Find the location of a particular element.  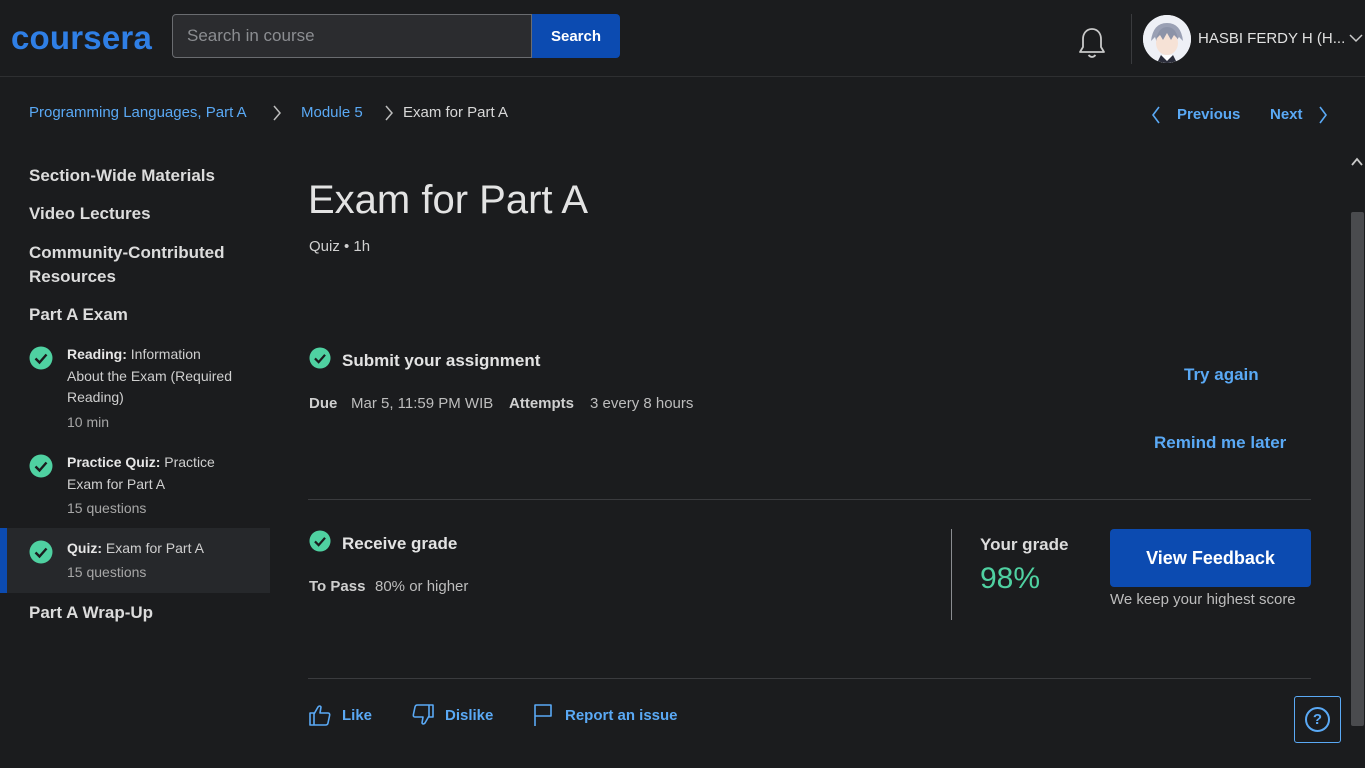

search-button: Search is located at coordinates (576, 36).